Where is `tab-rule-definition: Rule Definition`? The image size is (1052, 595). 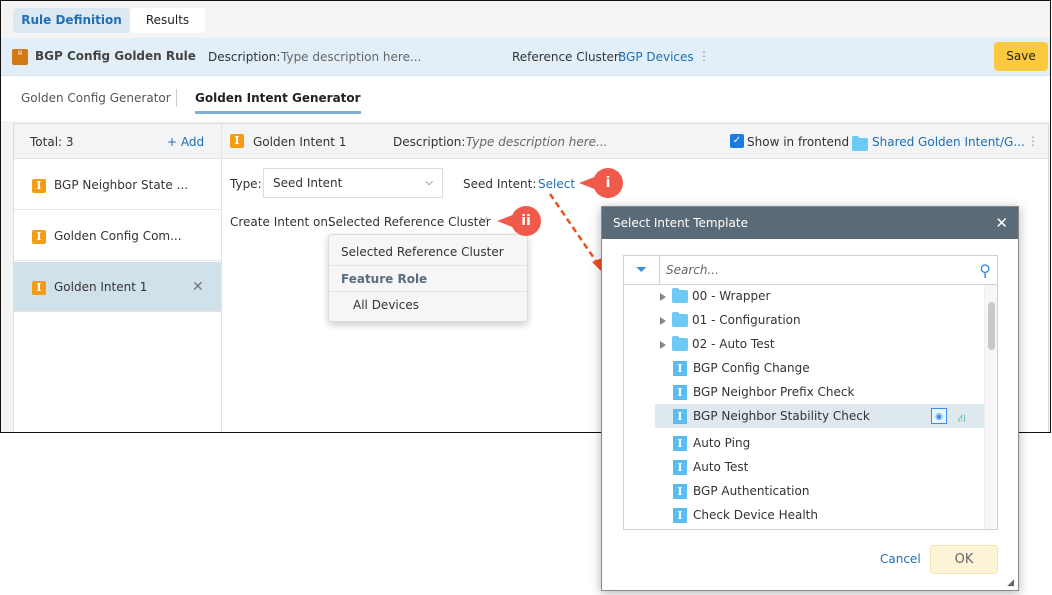
tab-rule-definition: Rule Definition is located at coordinates (71, 20).